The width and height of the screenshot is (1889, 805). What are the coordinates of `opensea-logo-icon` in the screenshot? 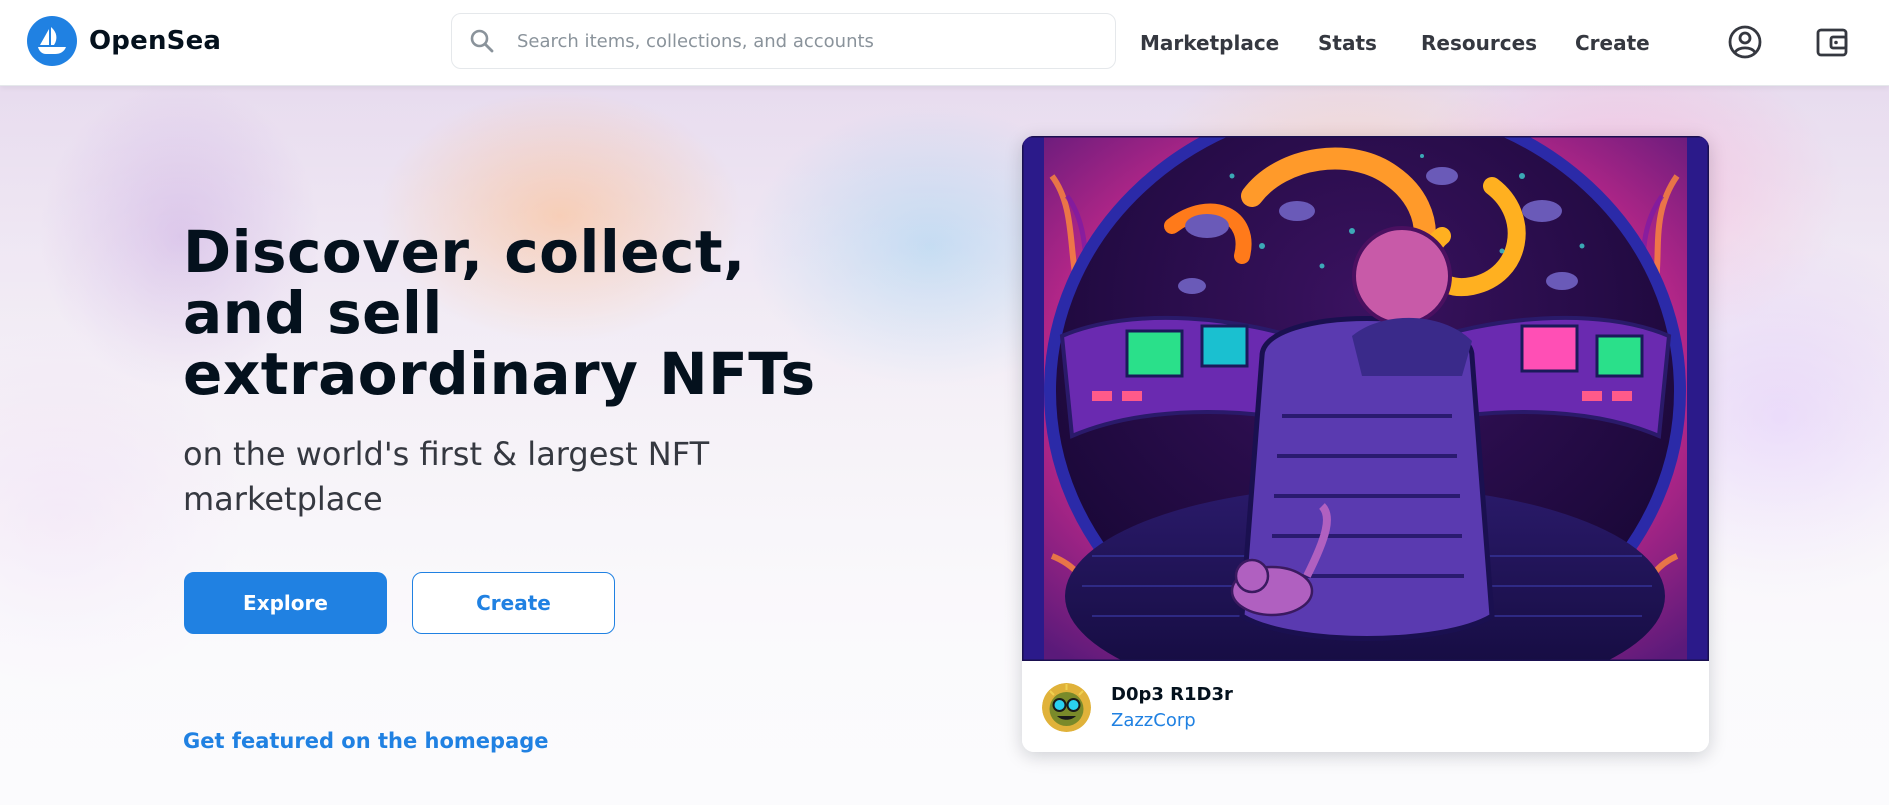 It's located at (52, 41).